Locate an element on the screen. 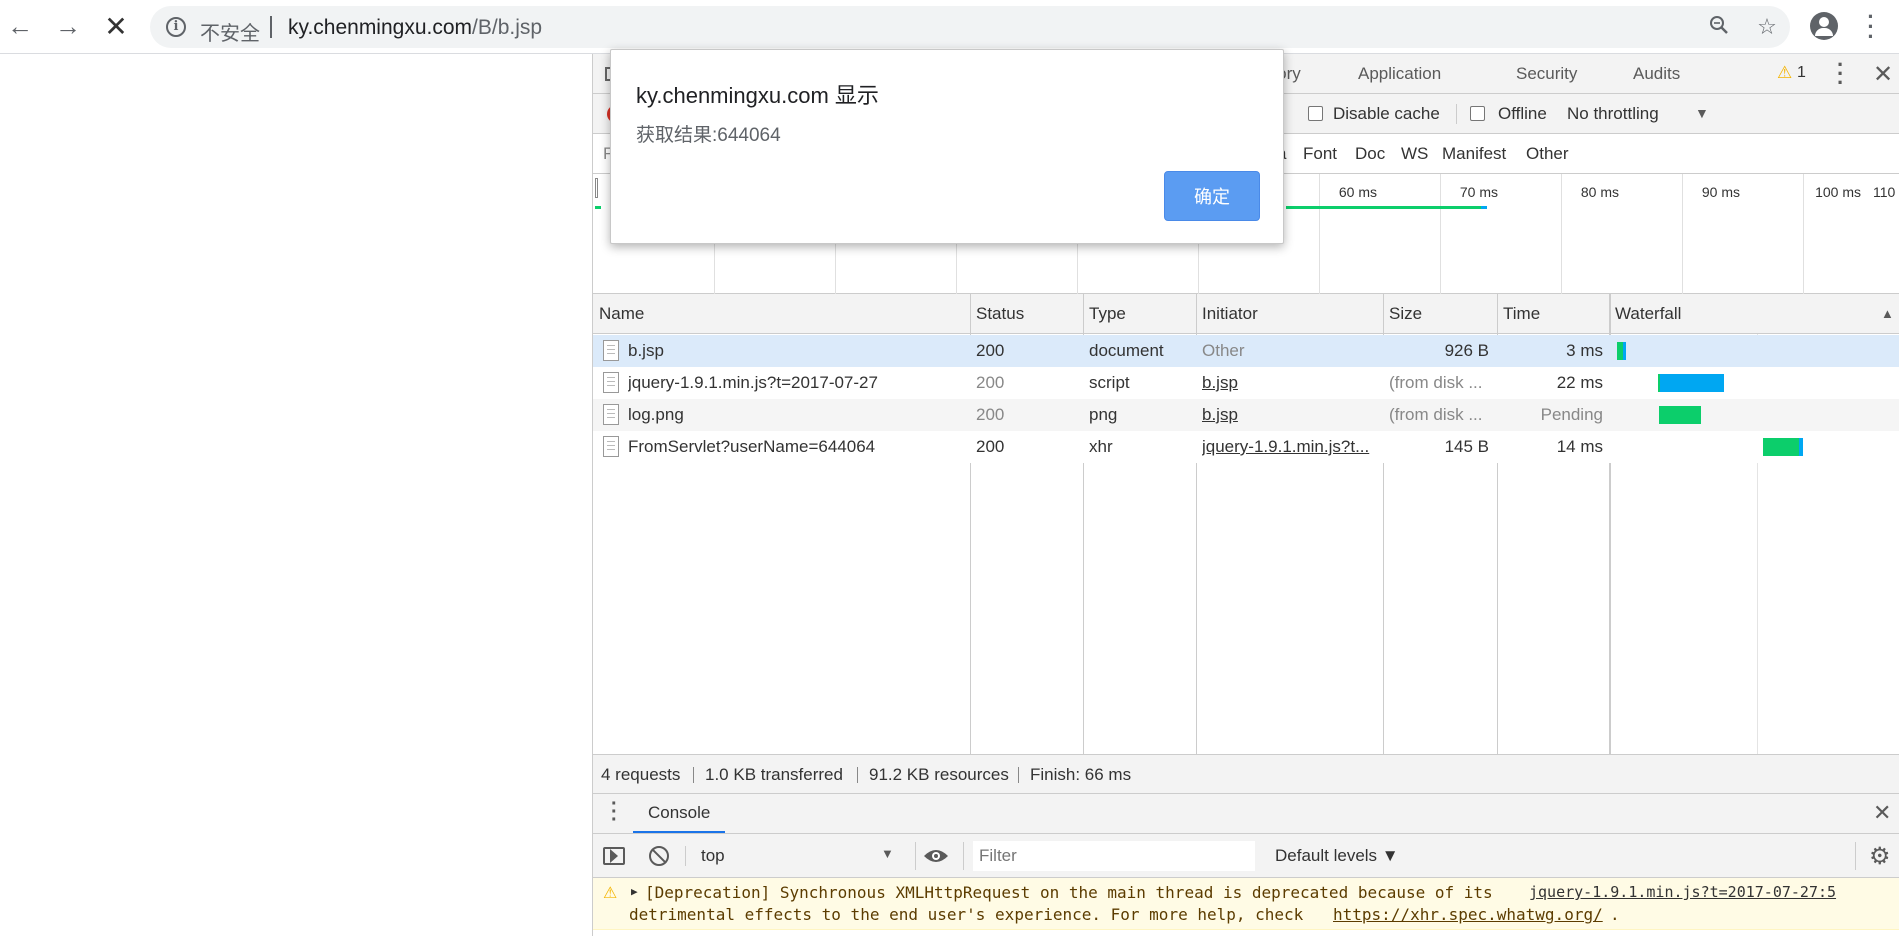 The width and height of the screenshot is (1899, 936). request-name: log.png is located at coordinates (795, 415).